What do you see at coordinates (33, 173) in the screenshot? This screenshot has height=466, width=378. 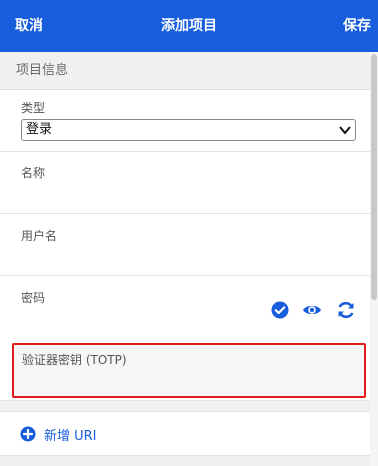 I see `name-label: 名称` at bounding box center [33, 173].